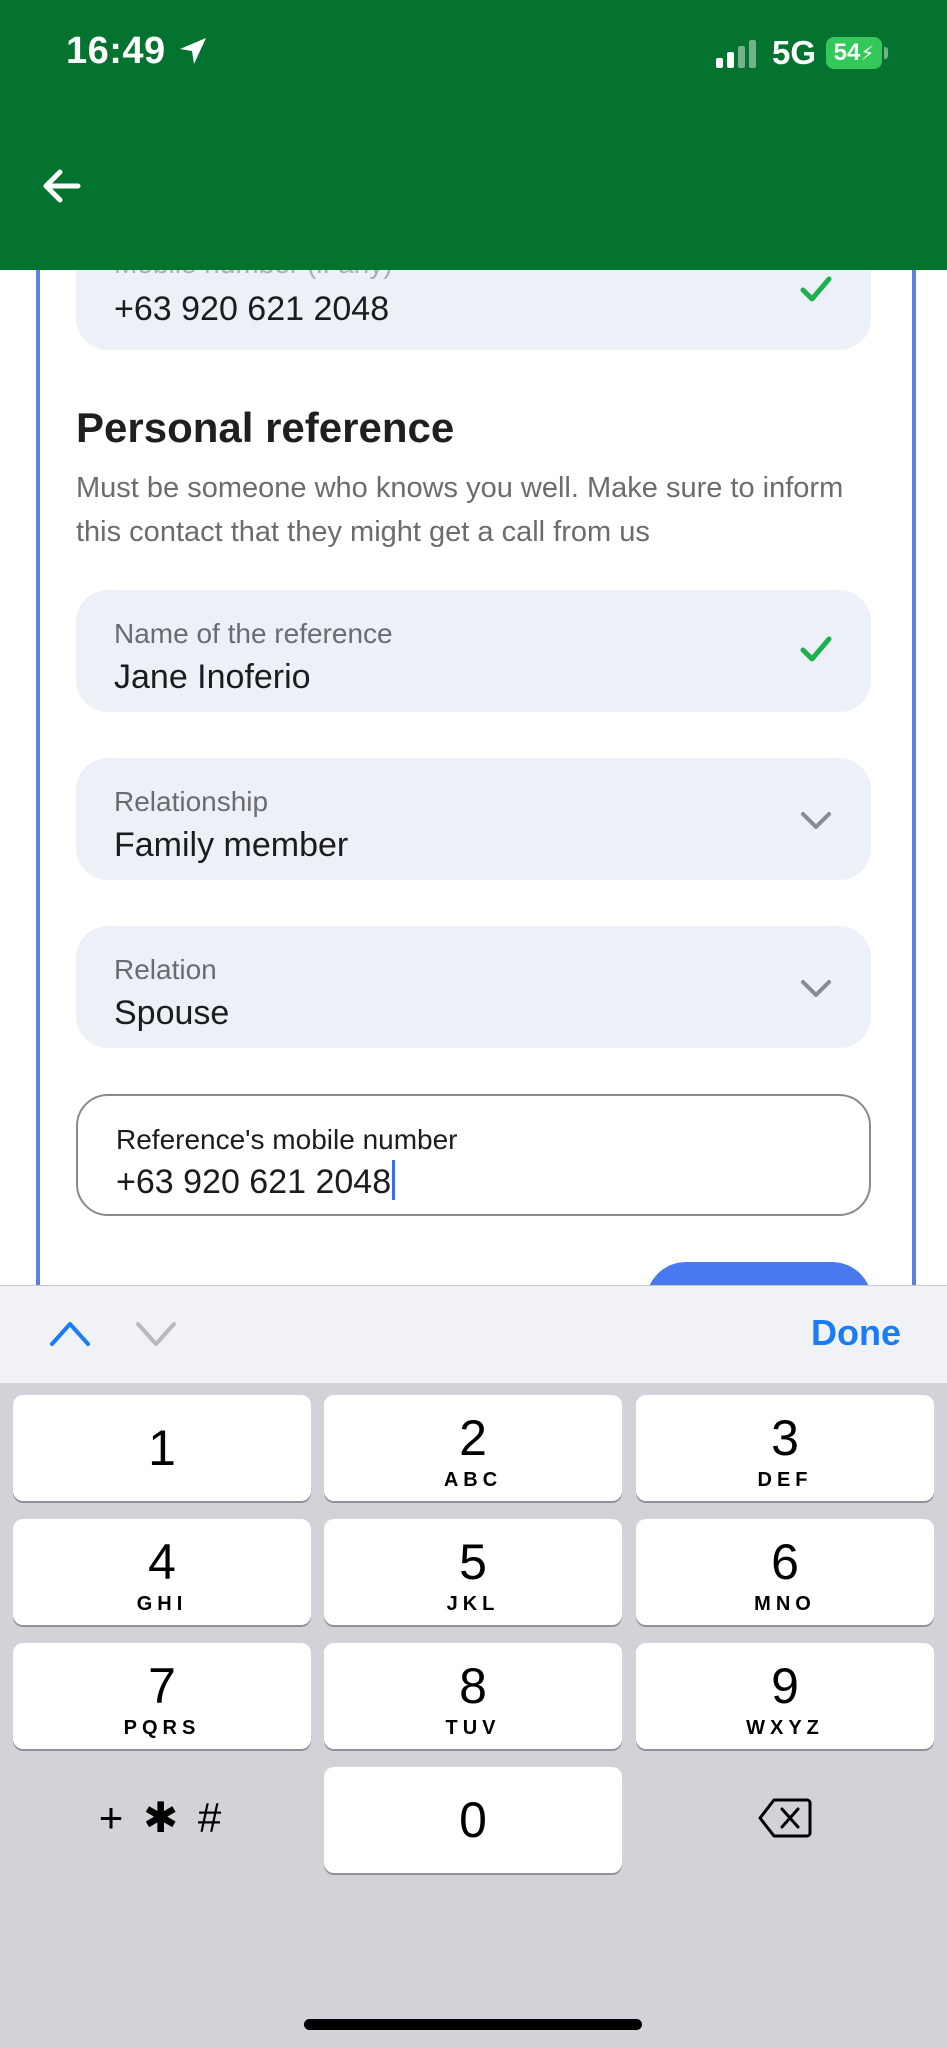  I want to click on key-letters: WXYZ, so click(785, 1728).